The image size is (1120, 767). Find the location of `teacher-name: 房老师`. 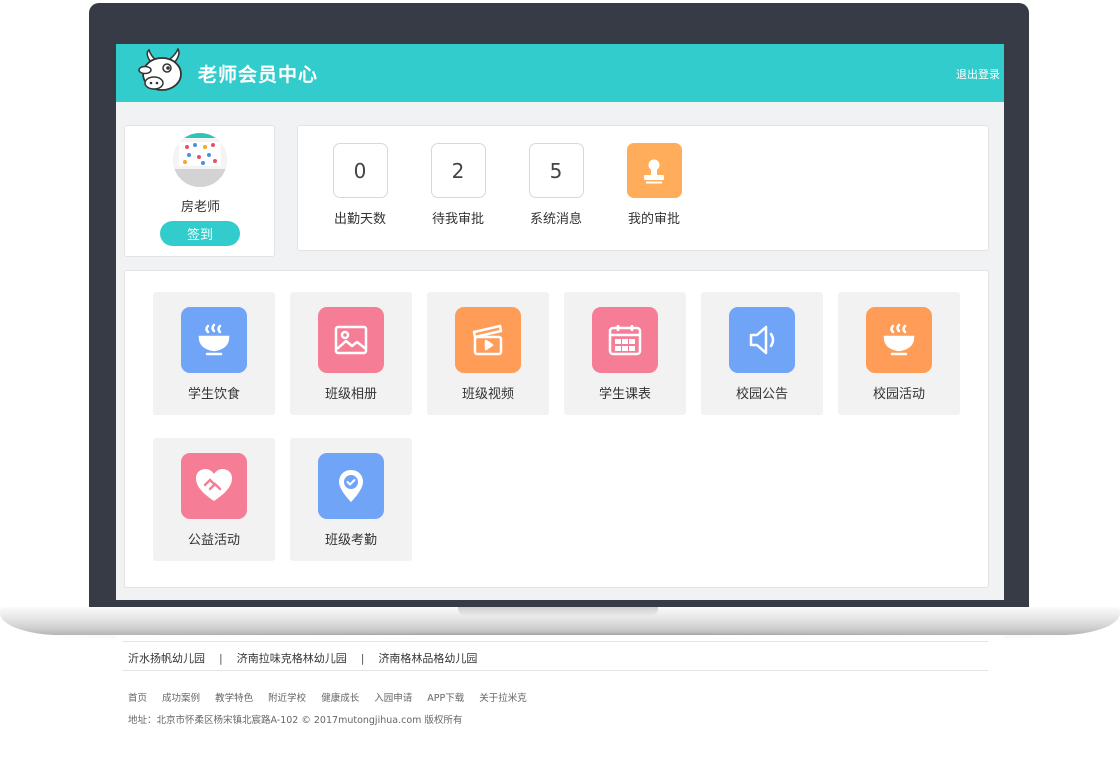

teacher-name: 房老师 is located at coordinates (200, 207).